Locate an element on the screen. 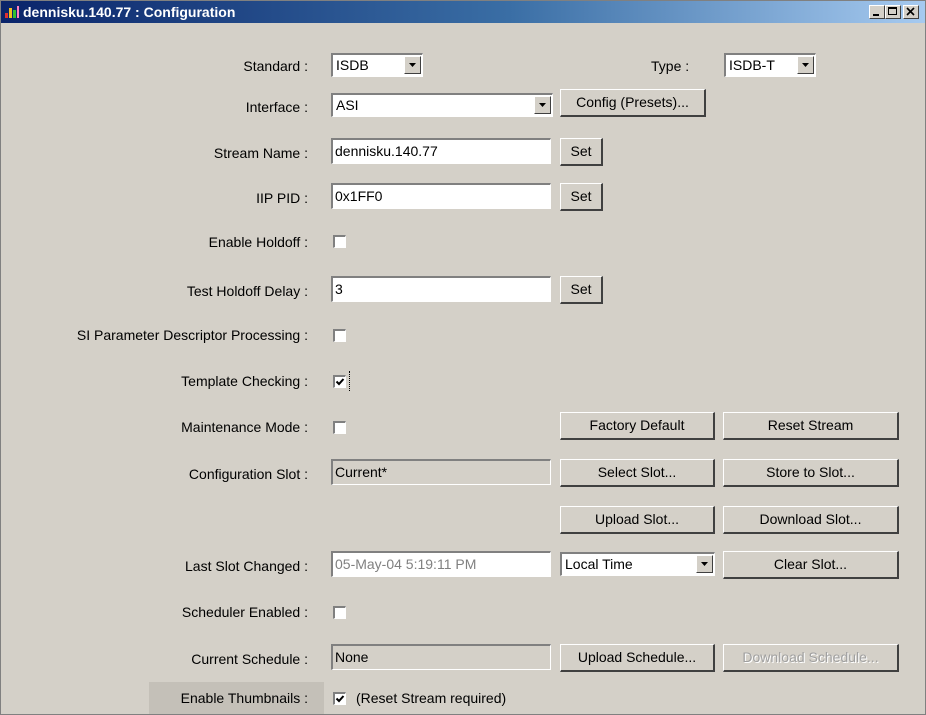 This screenshot has height=715, width=926. test-holdoff-delay-label: Test Holdoff Delay : is located at coordinates (247, 291).